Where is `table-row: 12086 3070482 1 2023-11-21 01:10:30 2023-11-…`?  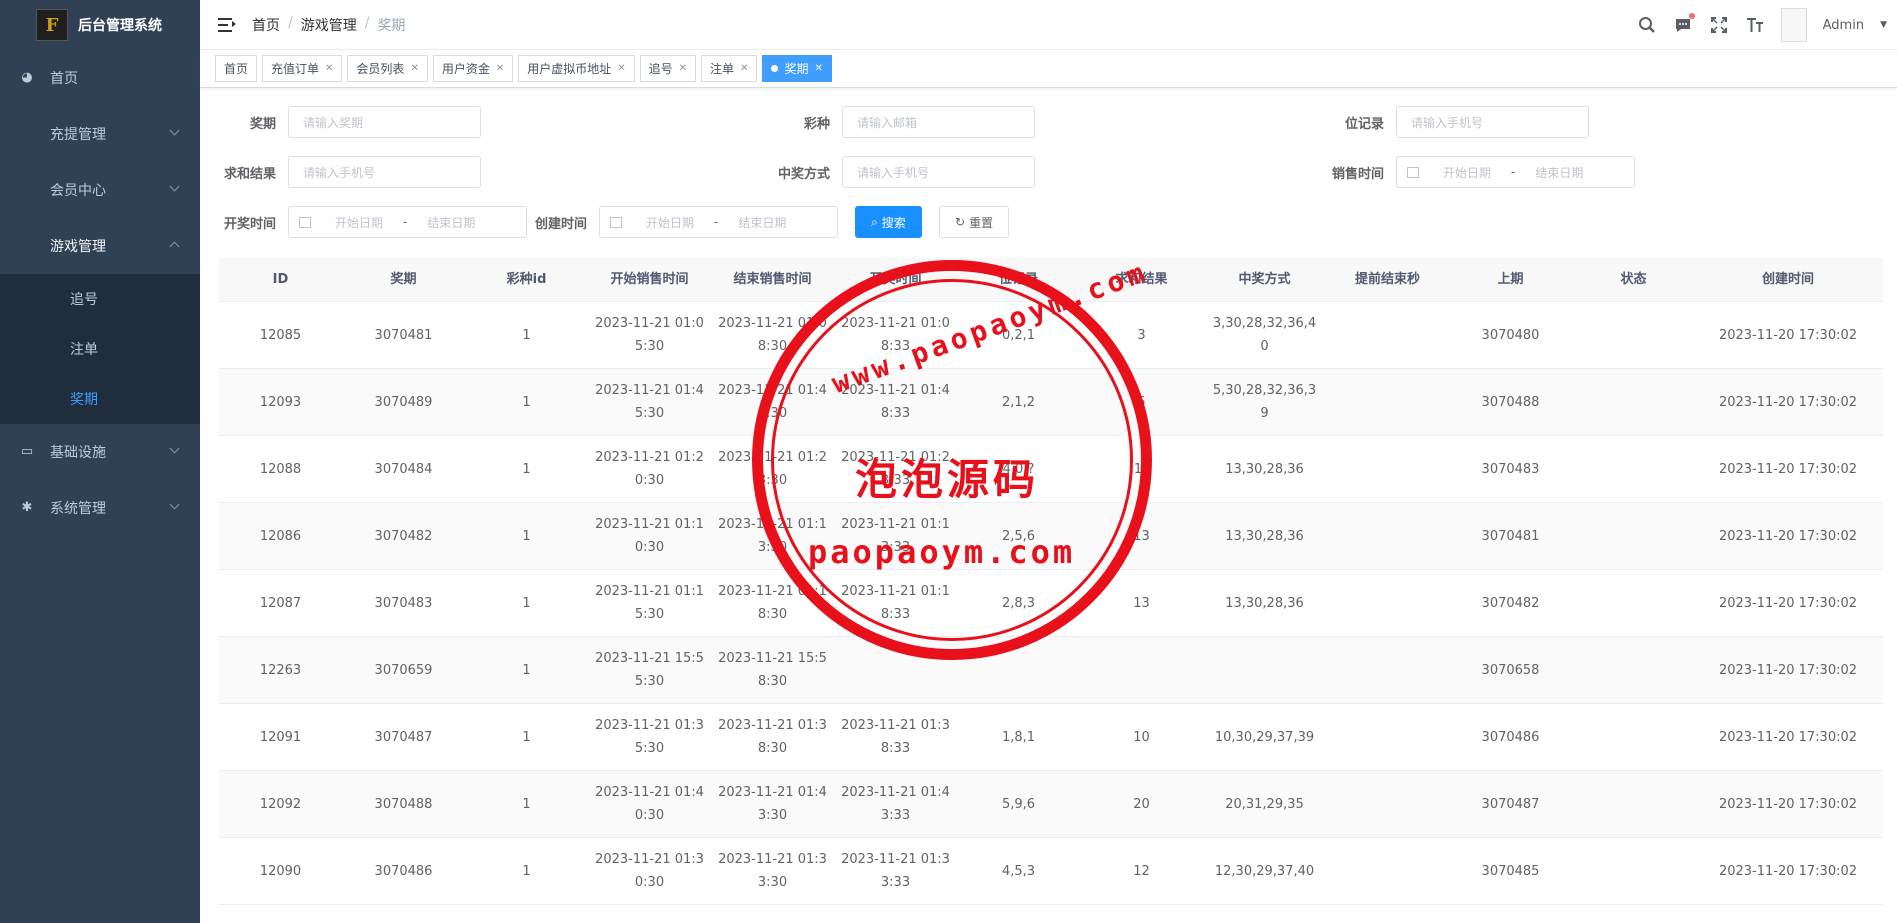
table-row: 12086 3070482 1 2023-11-21 01:10:30 2023-11-… is located at coordinates (1051, 536).